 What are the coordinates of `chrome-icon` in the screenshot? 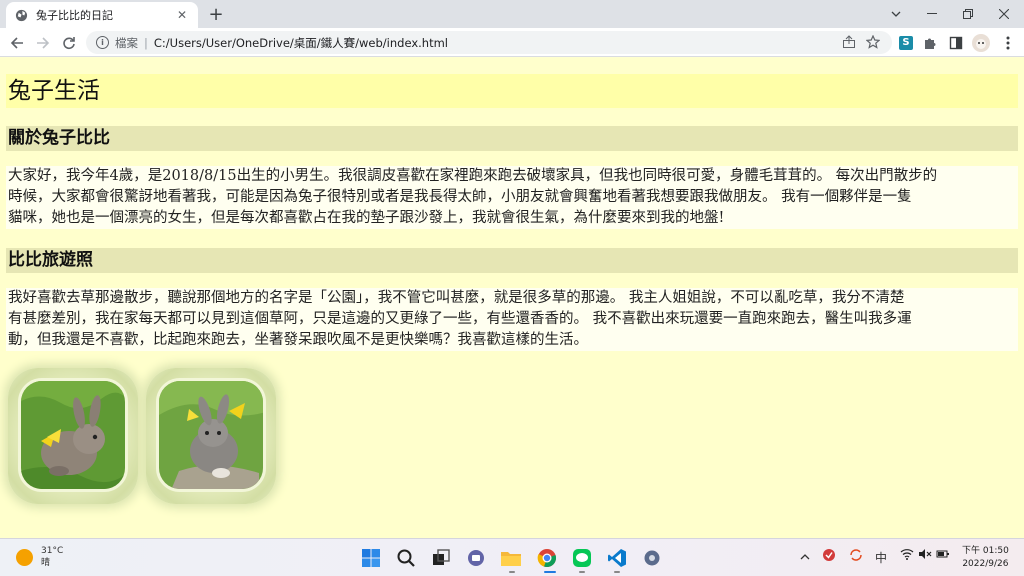 It's located at (547, 558).